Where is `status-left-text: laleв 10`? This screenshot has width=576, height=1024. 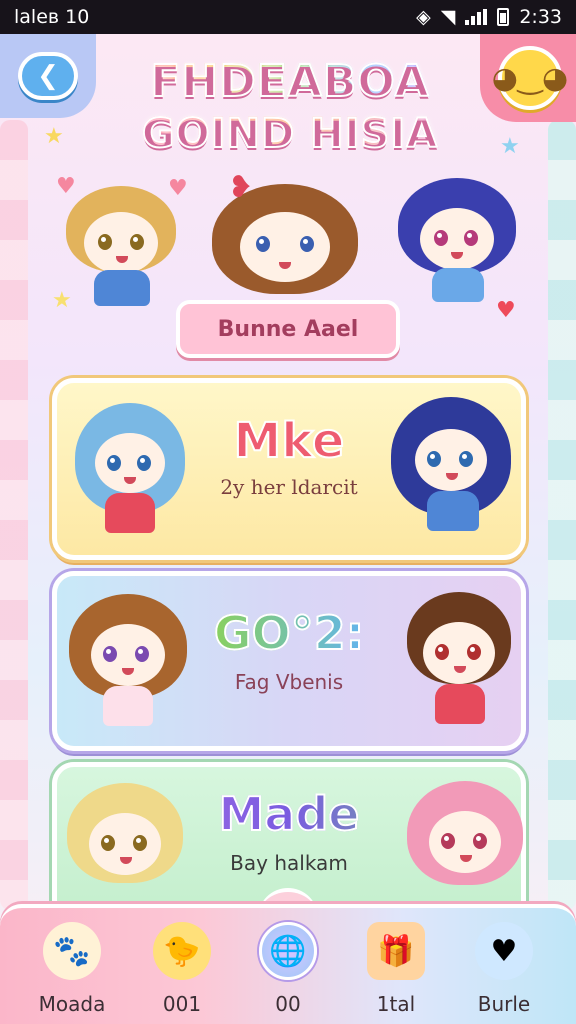 status-left-text: laleв 10 is located at coordinates (52, 17).